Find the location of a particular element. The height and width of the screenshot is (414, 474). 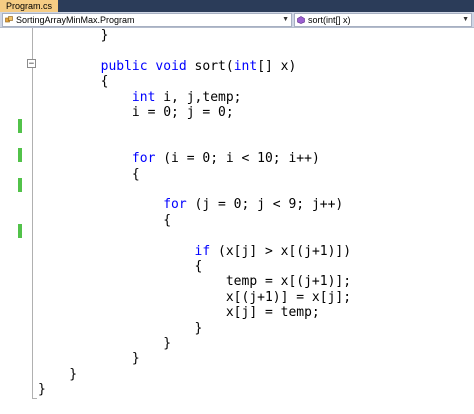

code-line: for (i = 0; i < 10; i++) is located at coordinates (179, 158).